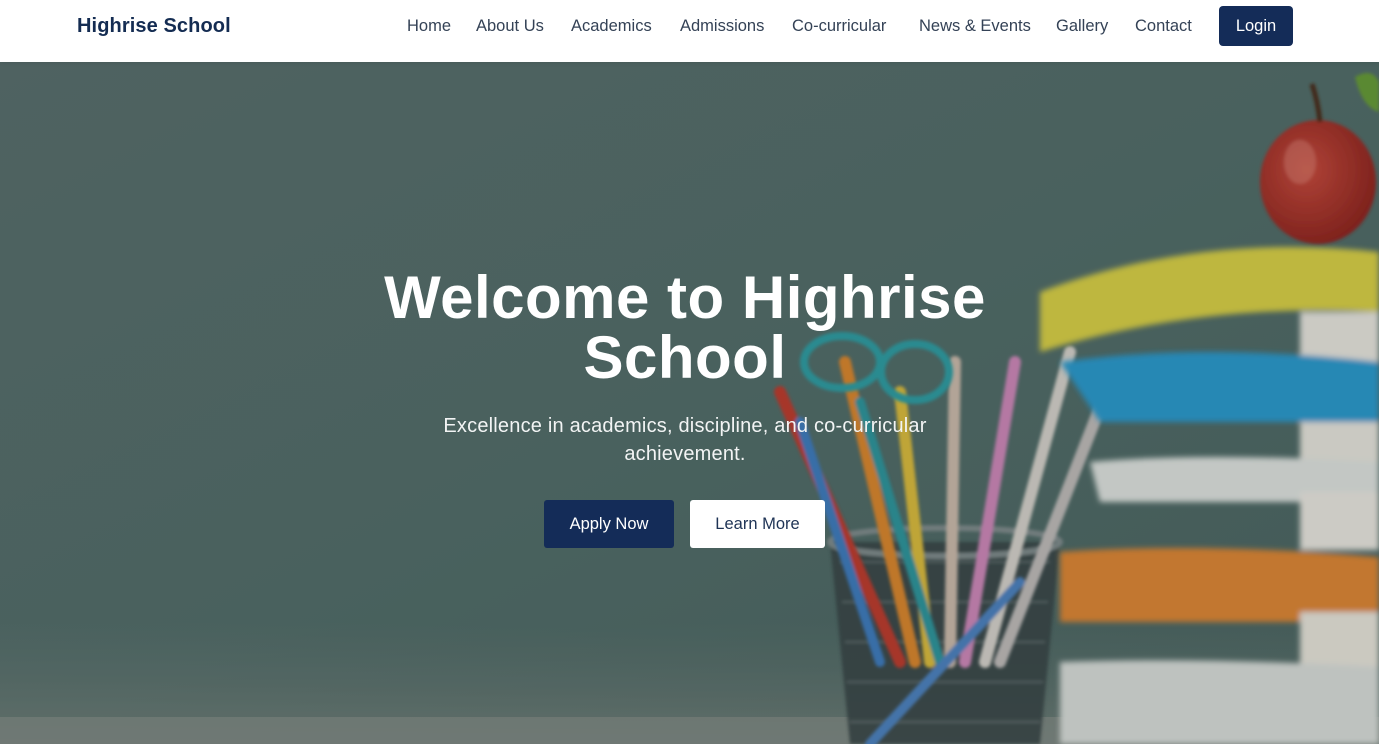 The width and height of the screenshot is (1379, 744). What do you see at coordinates (611, 26) in the screenshot?
I see `nav-item-academics: Academics` at bounding box center [611, 26].